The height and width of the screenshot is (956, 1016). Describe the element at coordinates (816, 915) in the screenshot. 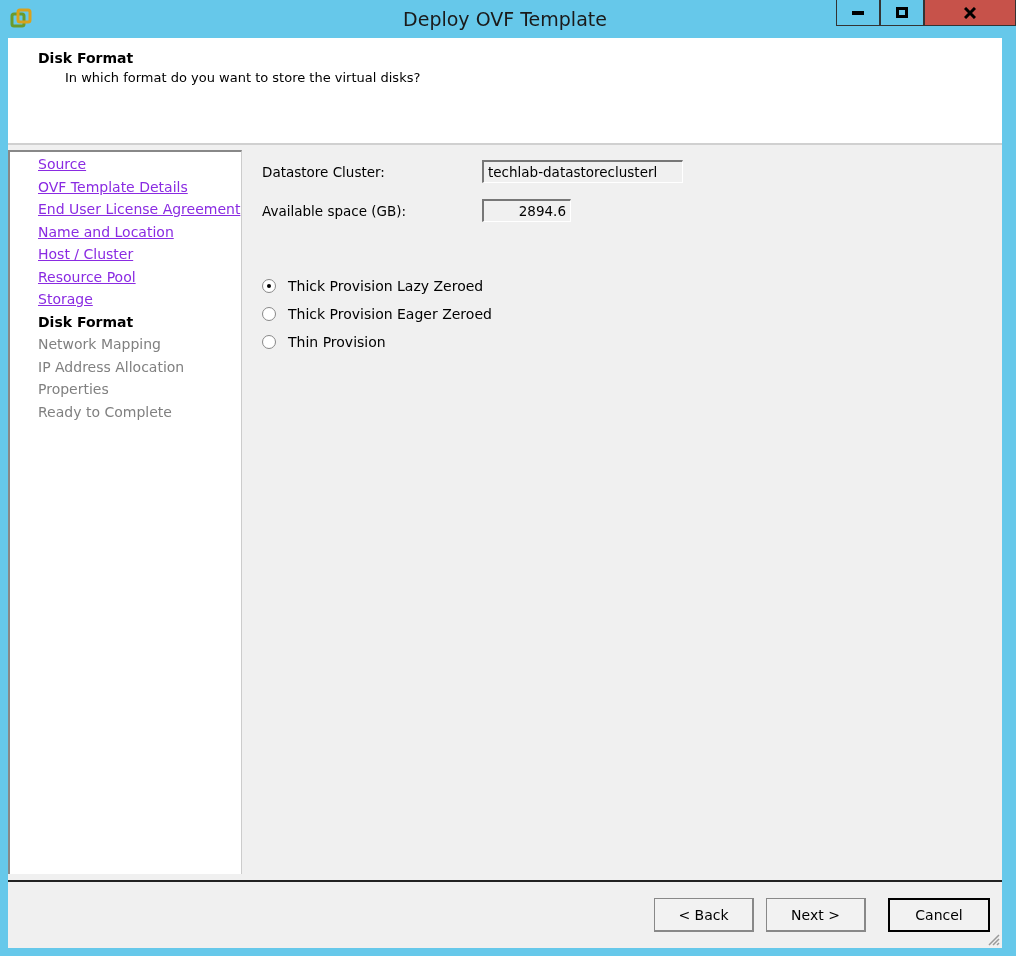

I see `wizard-button: Next >` at that location.